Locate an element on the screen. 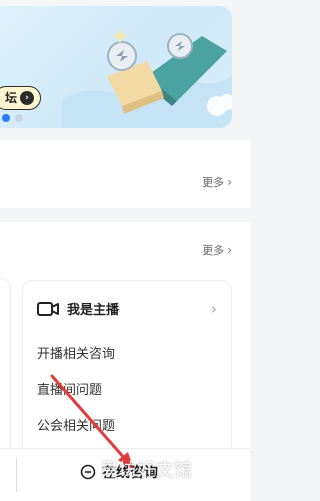  banner-tag: 坛 › is located at coordinates (21, 98).